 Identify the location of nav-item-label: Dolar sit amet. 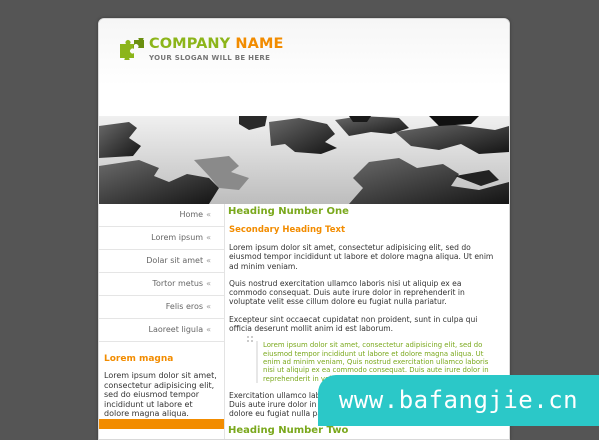
(175, 260).